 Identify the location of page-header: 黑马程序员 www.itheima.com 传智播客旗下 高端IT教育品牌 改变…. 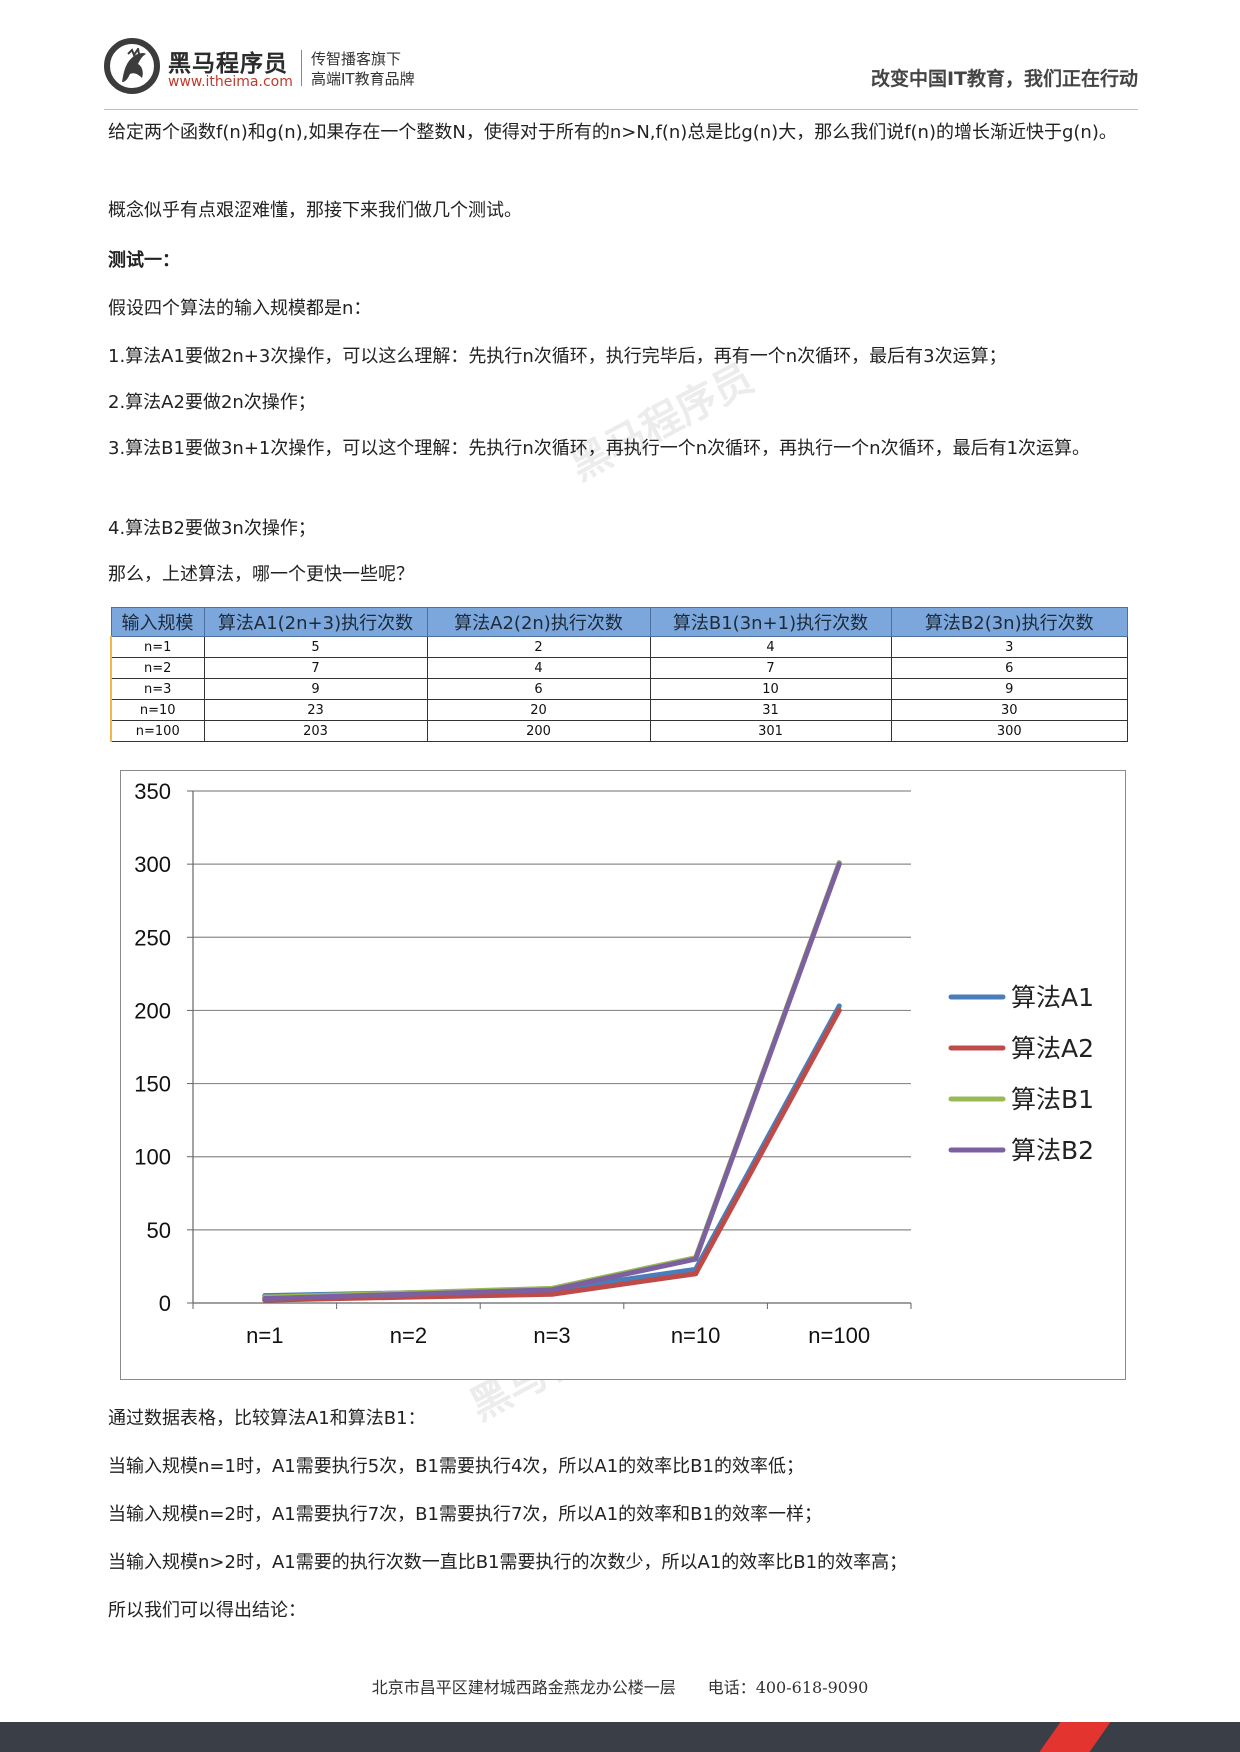
(620, 56).